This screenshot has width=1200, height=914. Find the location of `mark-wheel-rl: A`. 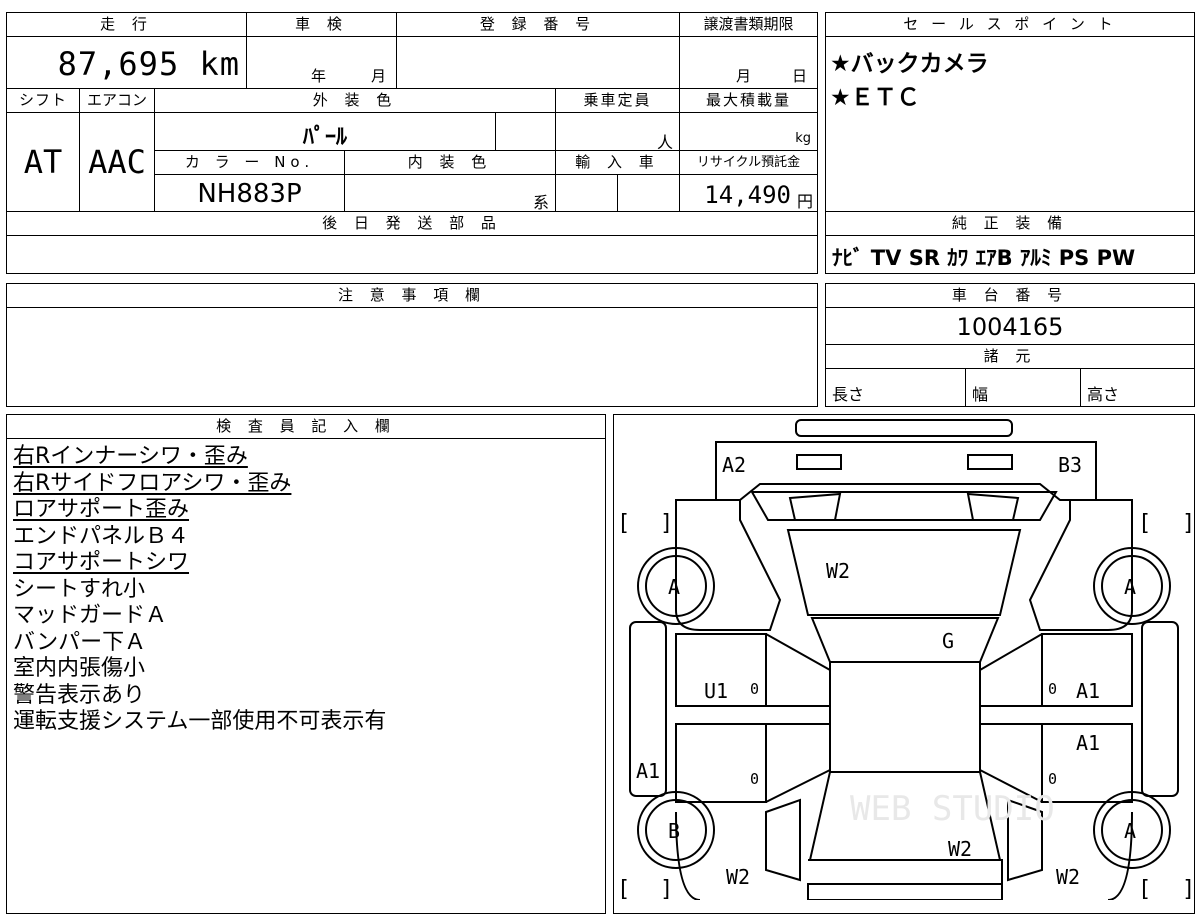

mark-wheel-rl: A is located at coordinates (674, 587).